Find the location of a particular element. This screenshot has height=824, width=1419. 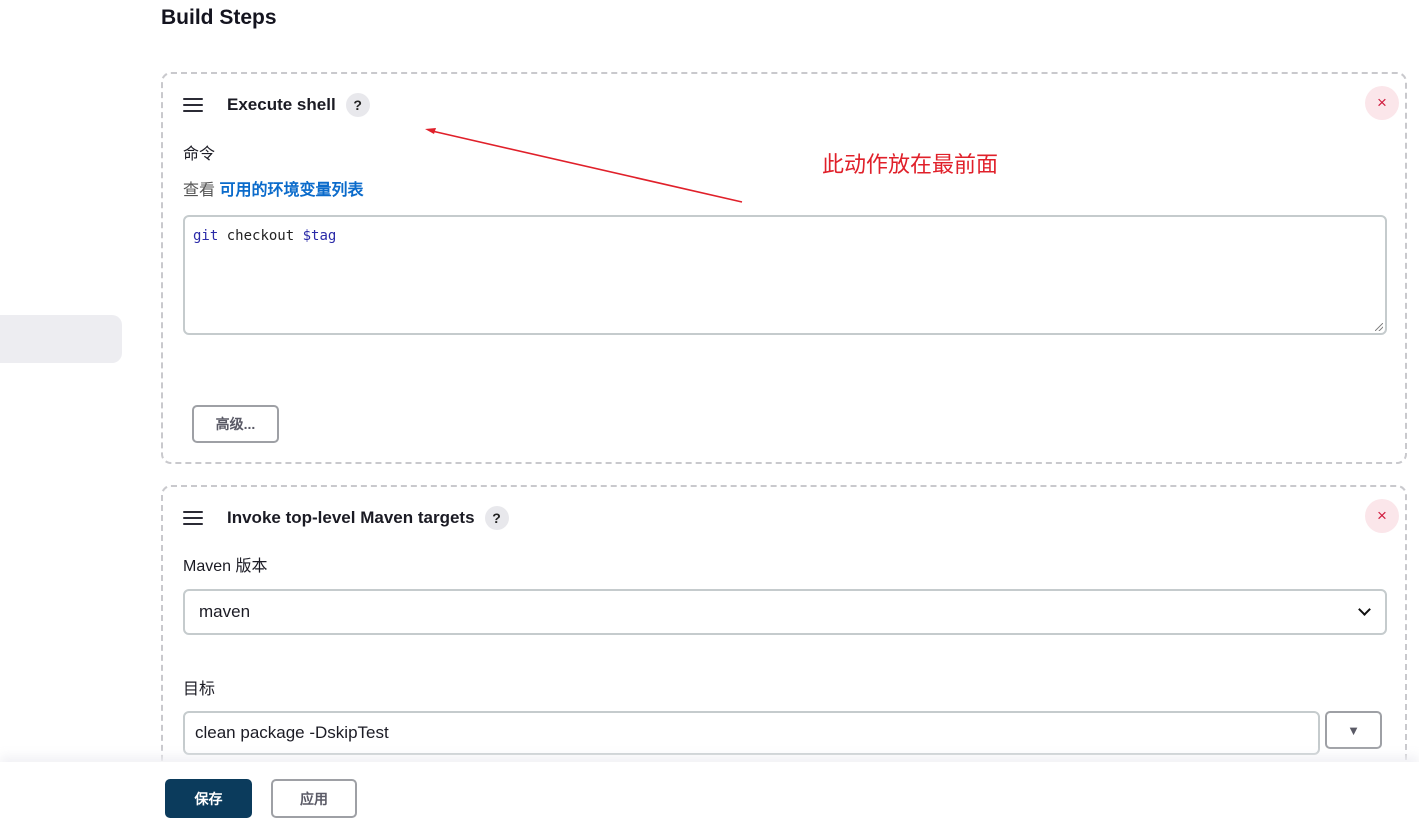

goals-value: clean package -DskipTest is located at coordinates (292, 732).